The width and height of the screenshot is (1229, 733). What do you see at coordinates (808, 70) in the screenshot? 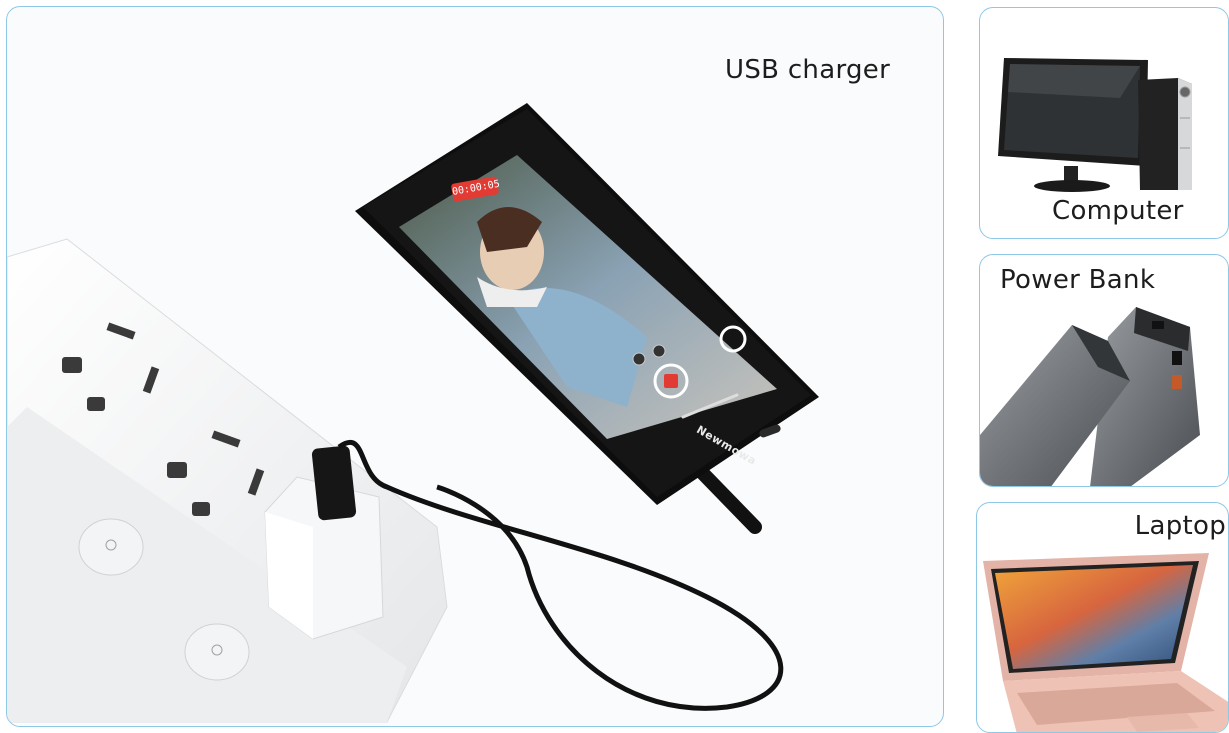
I see `usb-charger-label: USB charger` at bounding box center [808, 70].